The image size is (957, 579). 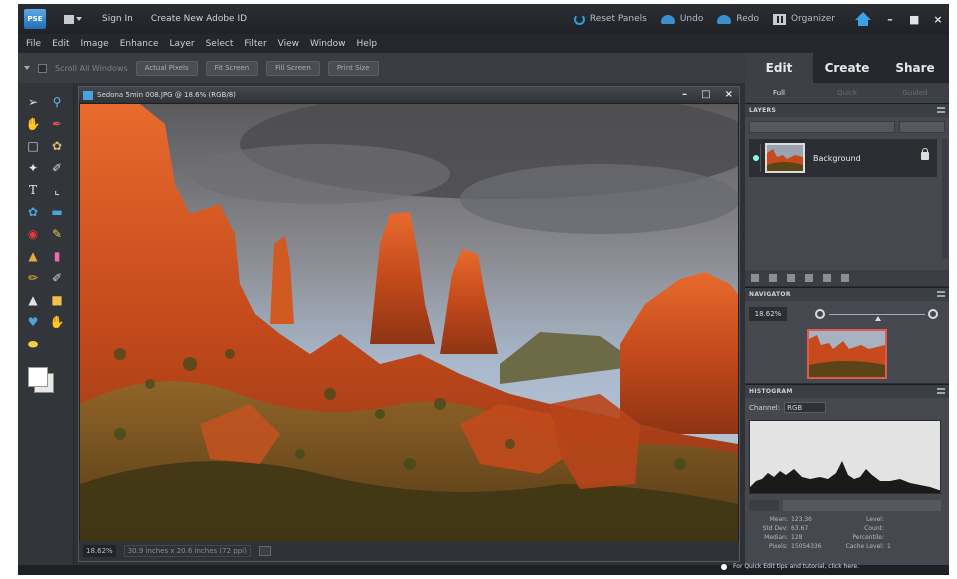 What do you see at coordinates (847, 294) in the screenshot?
I see `navigator-panel-header: NAVIGATOR` at bounding box center [847, 294].